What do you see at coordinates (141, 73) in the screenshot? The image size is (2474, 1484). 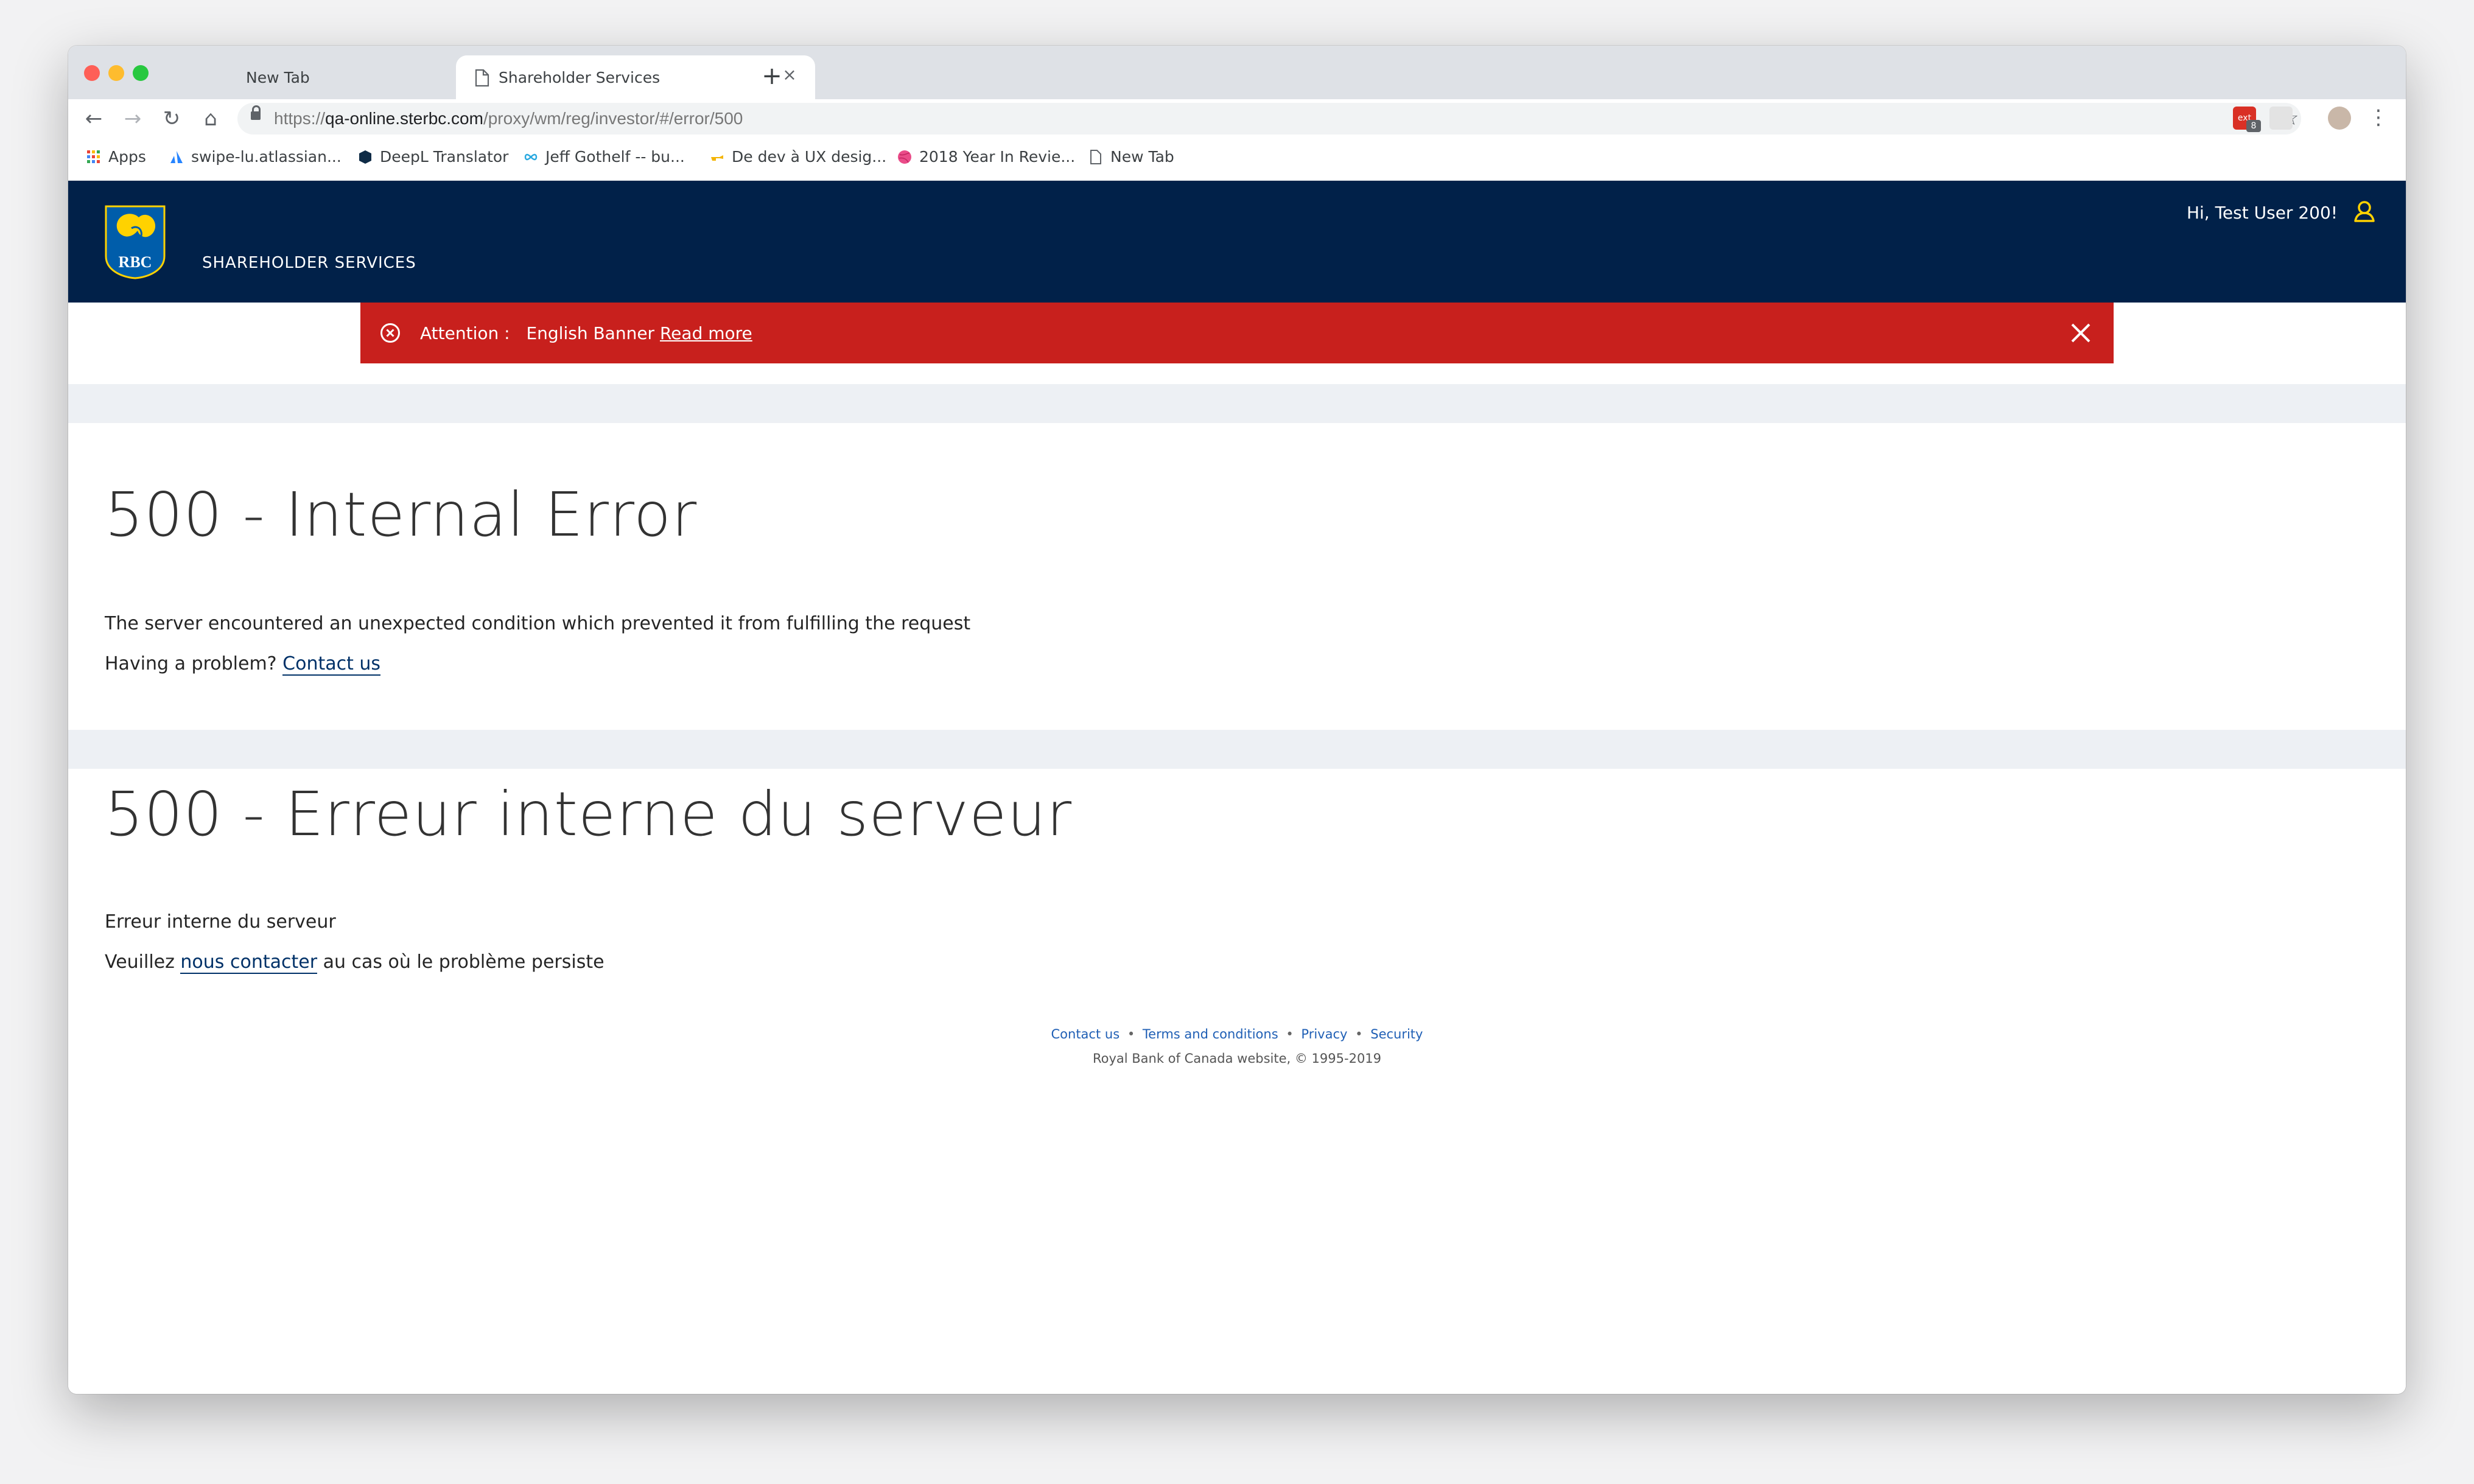 I see `maximize-window-button` at bounding box center [141, 73].